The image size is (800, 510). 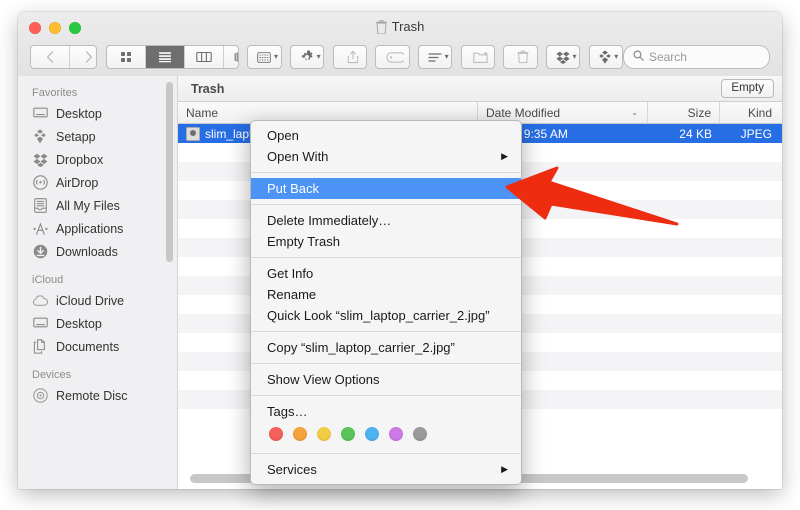 I want to click on menu-item-copy: Copy “slim_laptop_carrier_2.jpg”, so click(x=386, y=347).